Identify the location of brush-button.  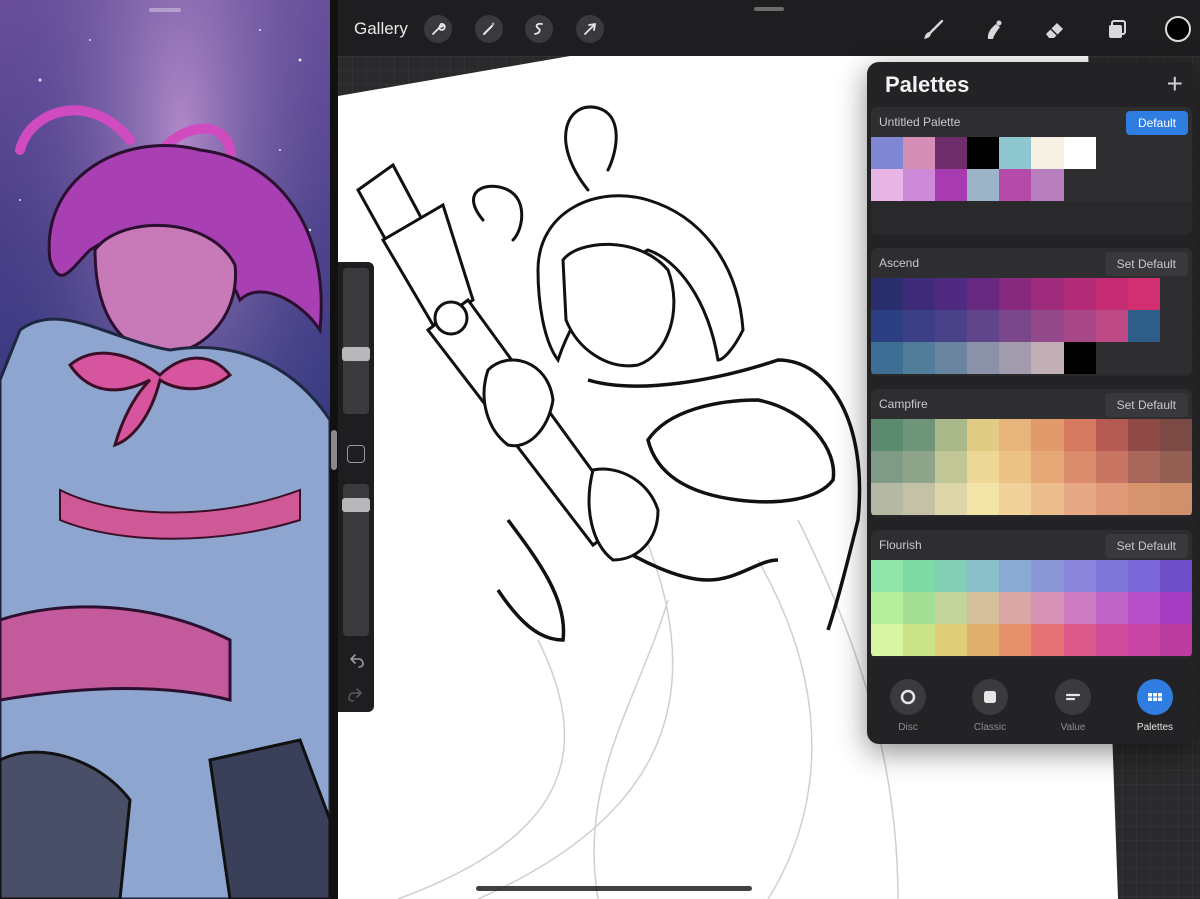
(933, 30).